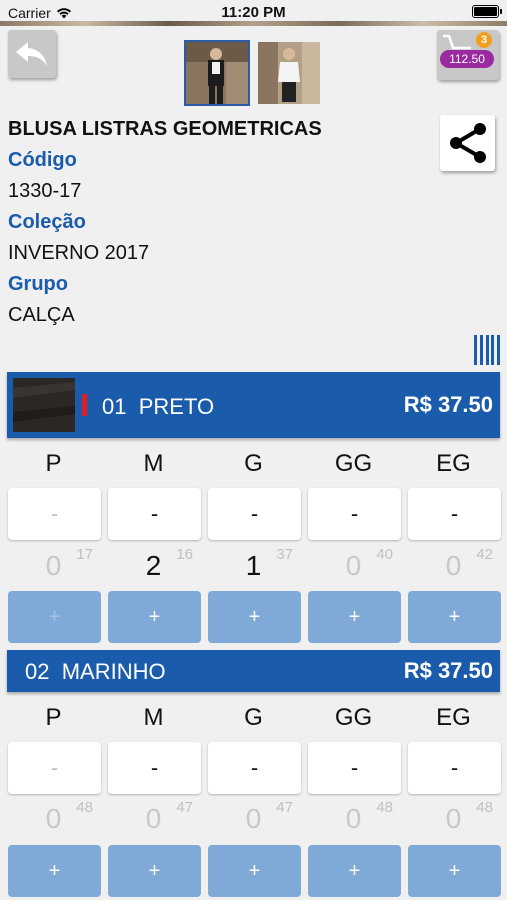  I want to click on share-button, so click(467, 143).